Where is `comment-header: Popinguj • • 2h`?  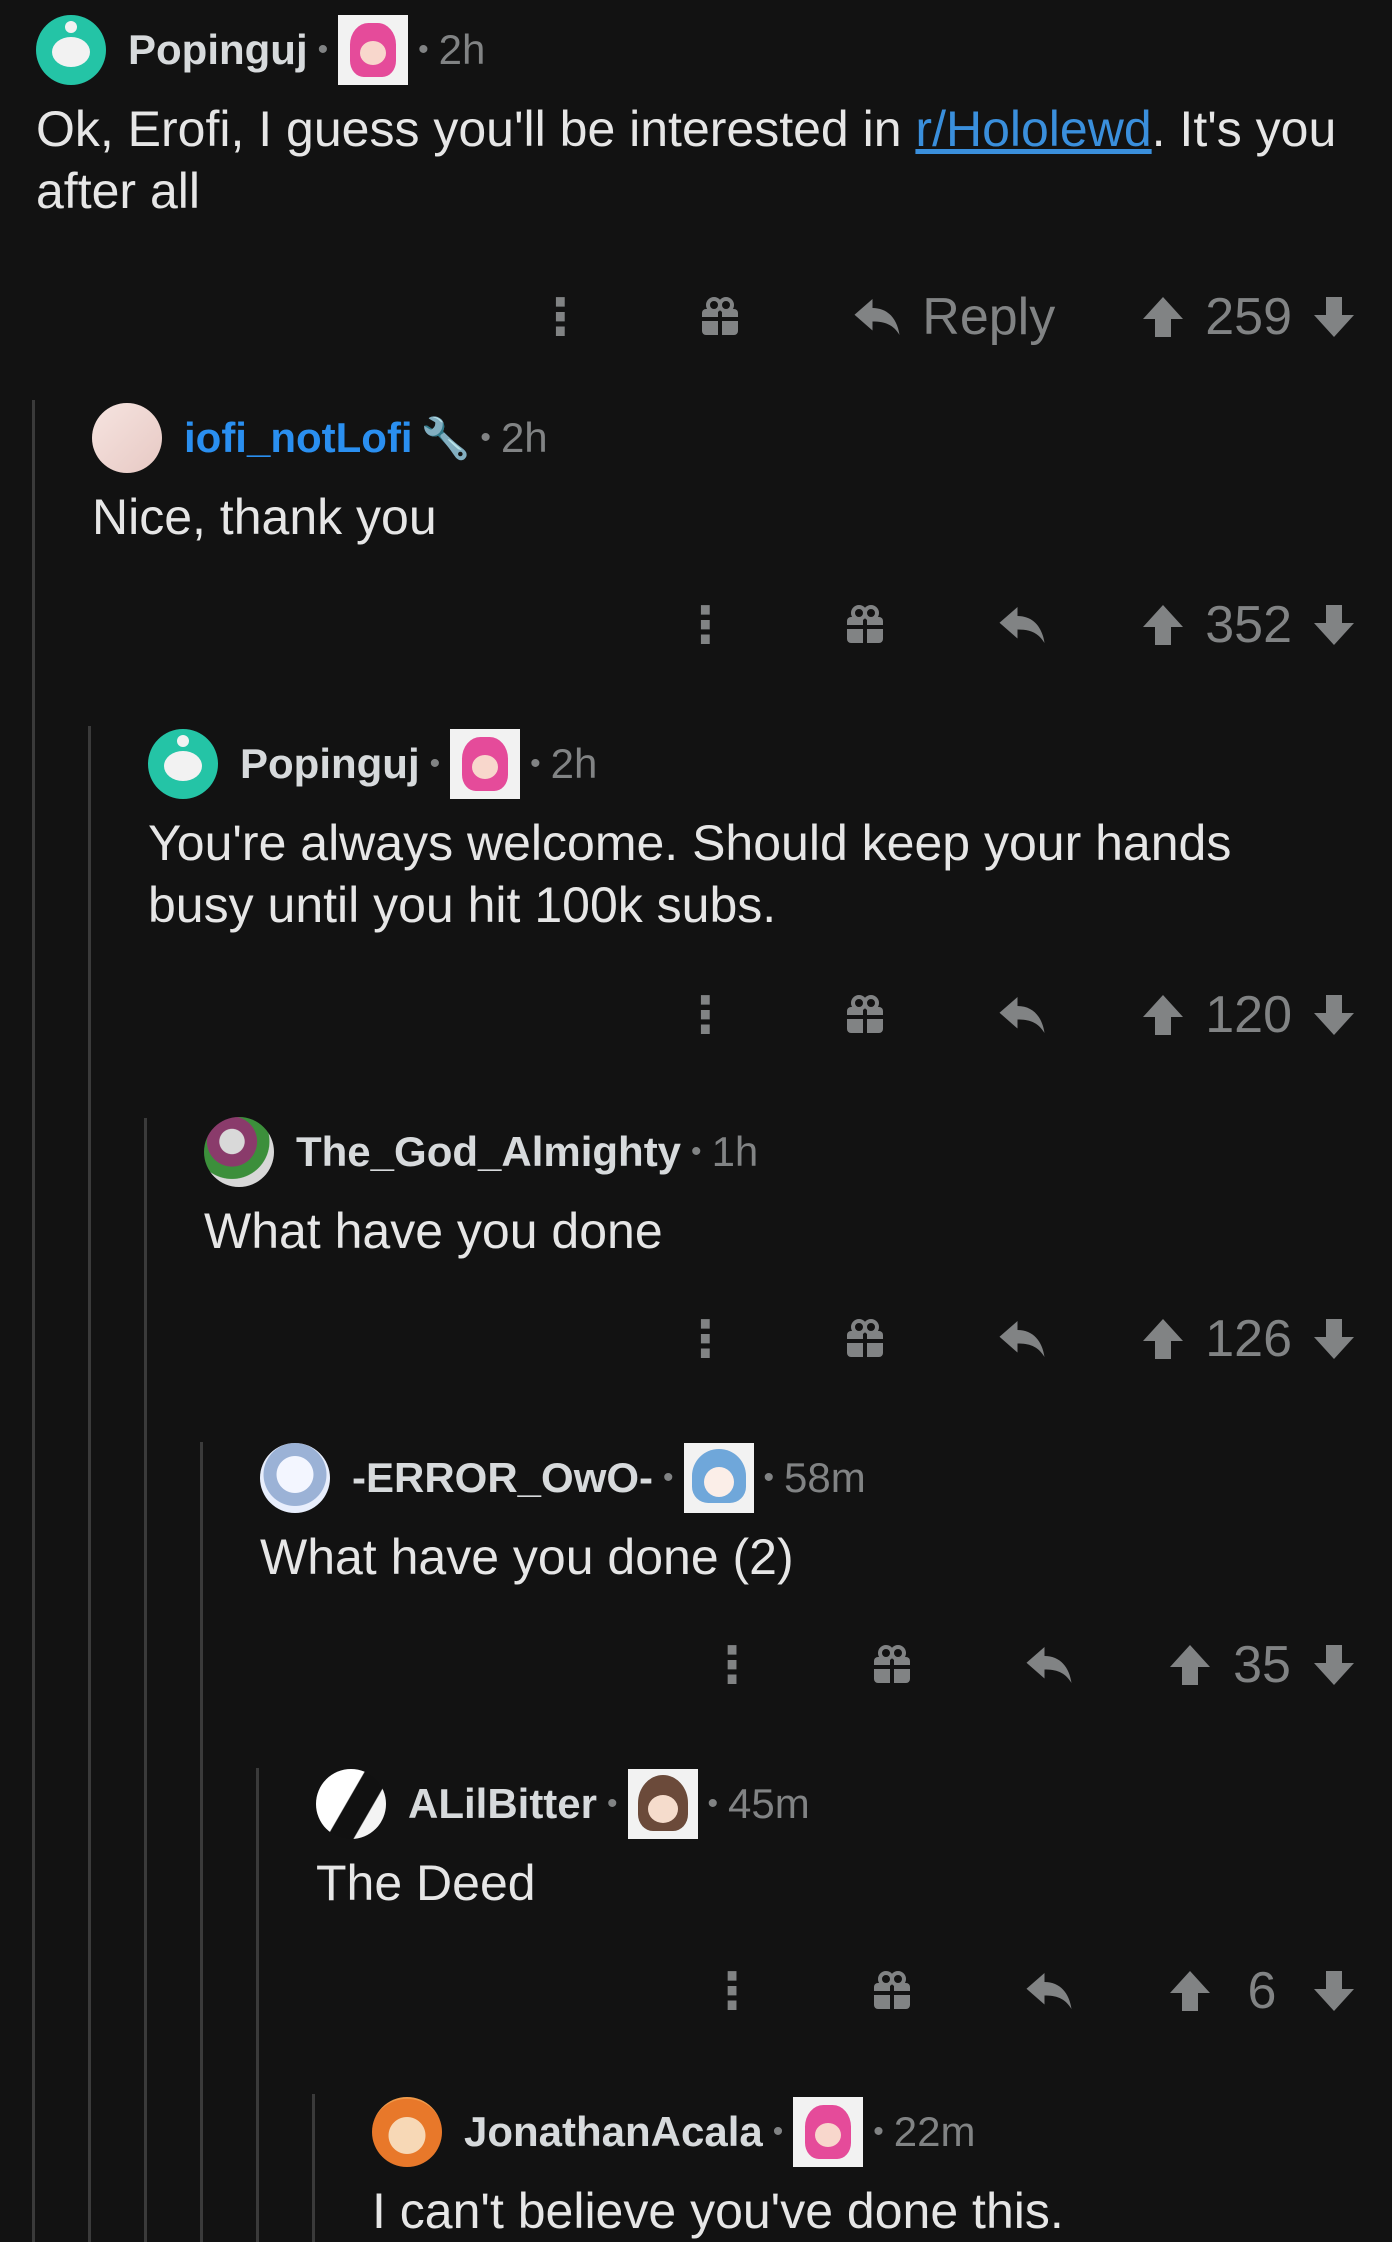
comment-header: Popinguj • • 2h is located at coordinates (770, 764).